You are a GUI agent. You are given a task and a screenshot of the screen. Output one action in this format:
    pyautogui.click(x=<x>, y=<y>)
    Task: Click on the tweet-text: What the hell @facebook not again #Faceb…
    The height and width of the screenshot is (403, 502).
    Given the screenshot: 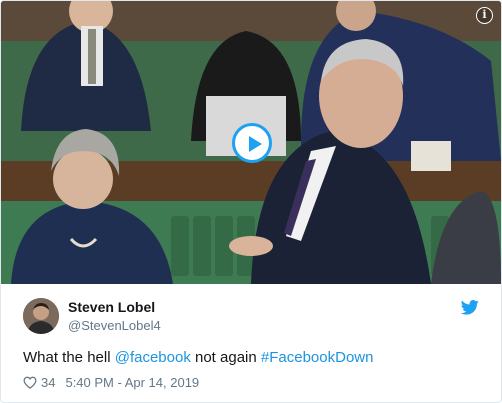 What is the action you would take?
    pyautogui.click(x=198, y=357)
    